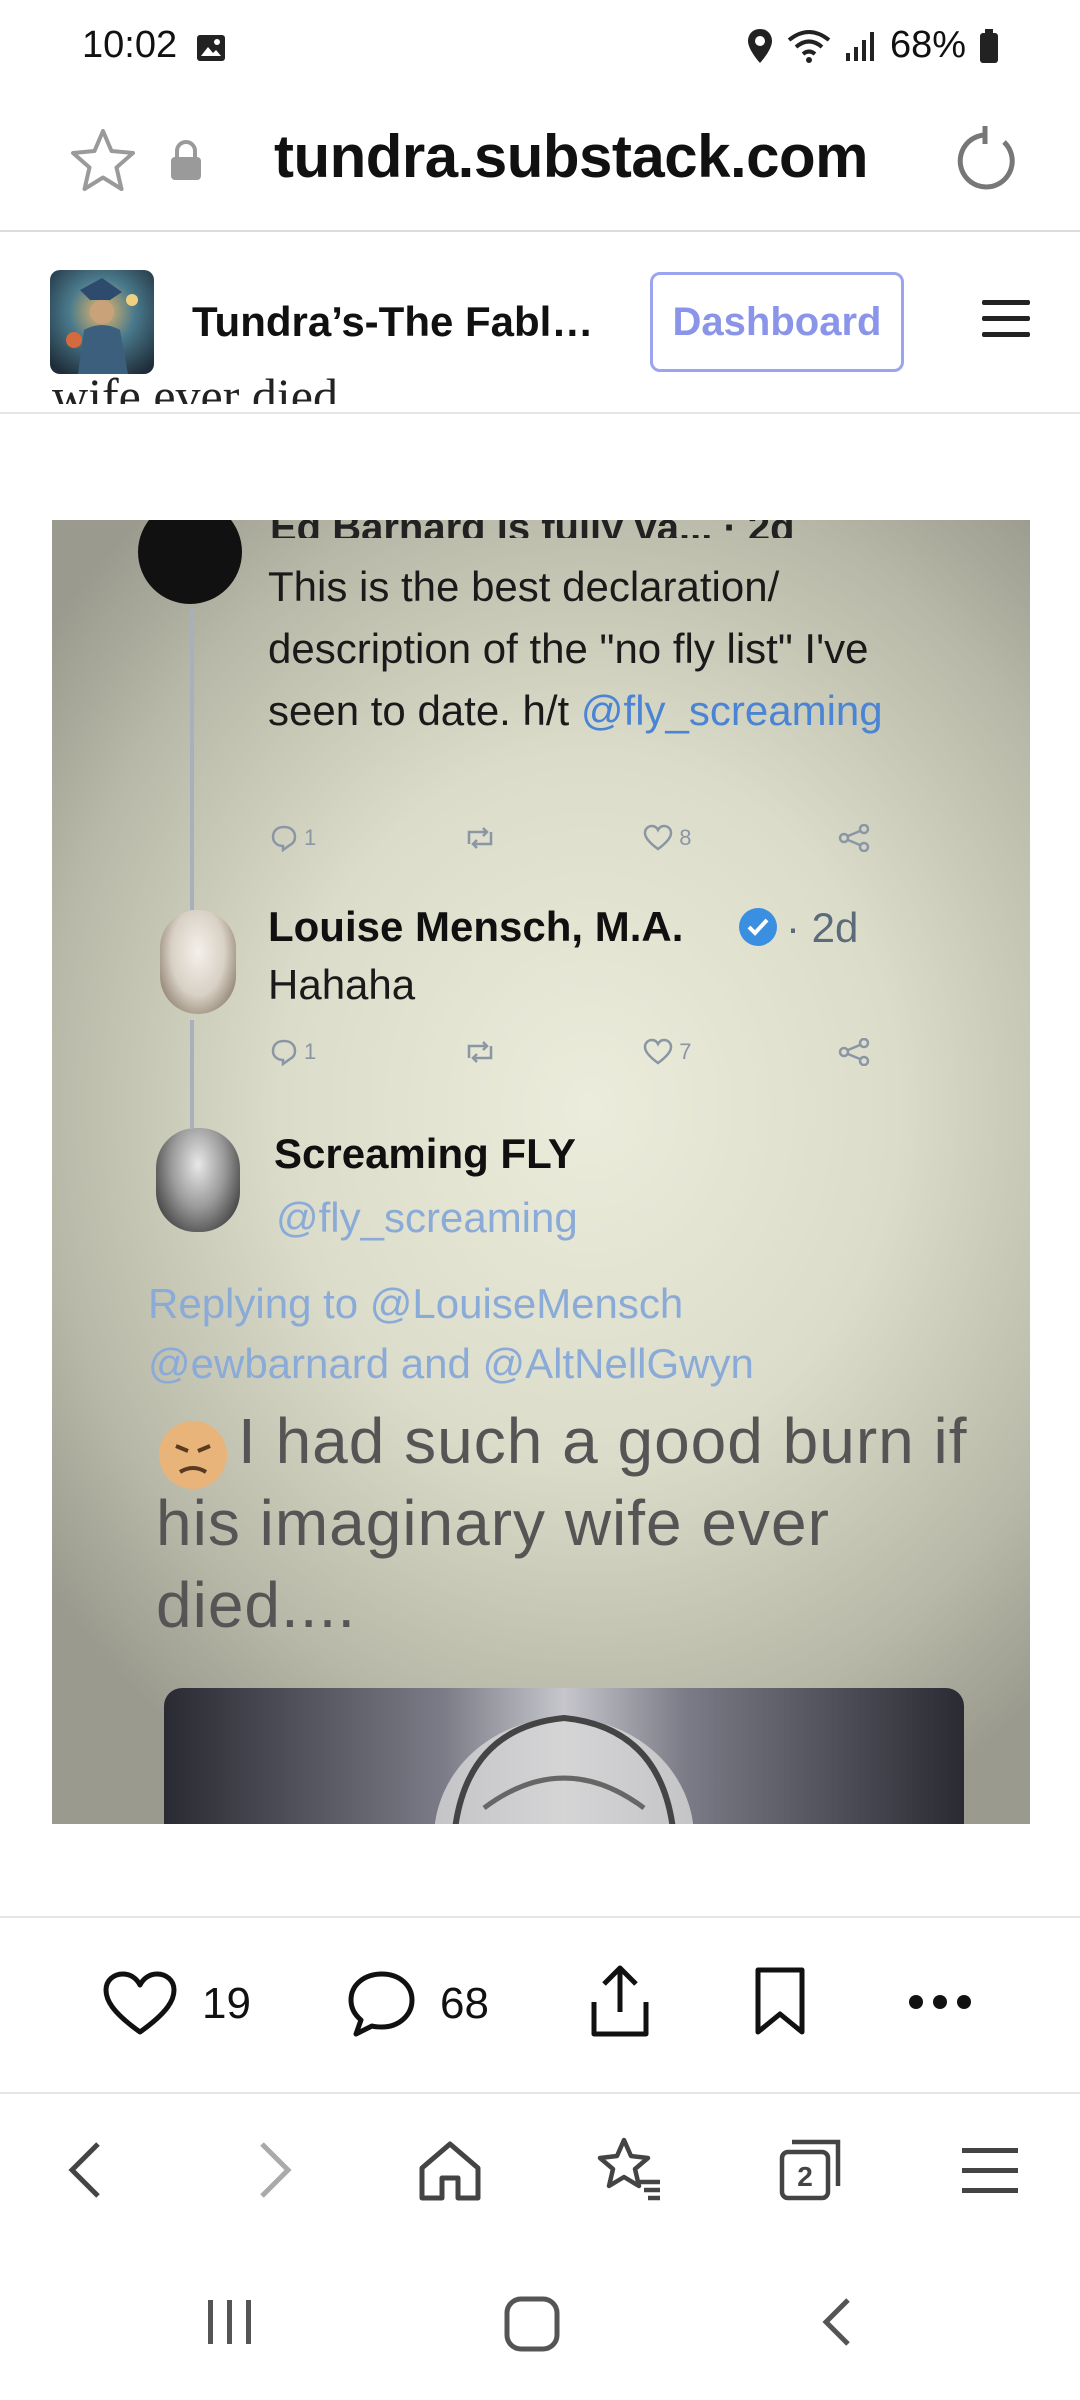 The width and height of the screenshot is (1080, 2400). What do you see at coordinates (103, 161) in the screenshot?
I see `star-icon` at bounding box center [103, 161].